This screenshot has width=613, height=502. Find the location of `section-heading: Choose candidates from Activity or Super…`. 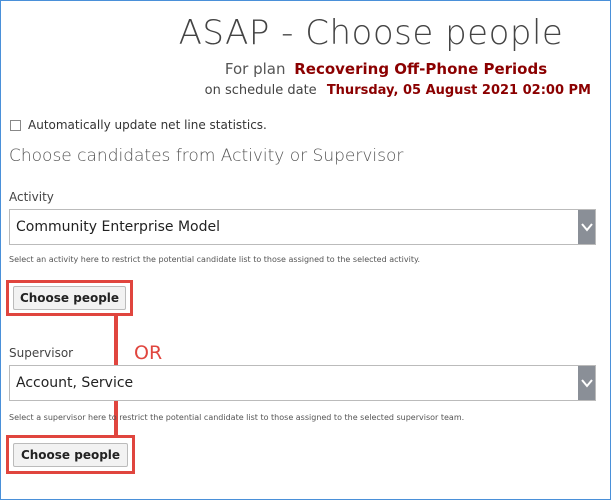

section-heading: Choose candidates from Activity or Super… is located at coordinates (206, 156).